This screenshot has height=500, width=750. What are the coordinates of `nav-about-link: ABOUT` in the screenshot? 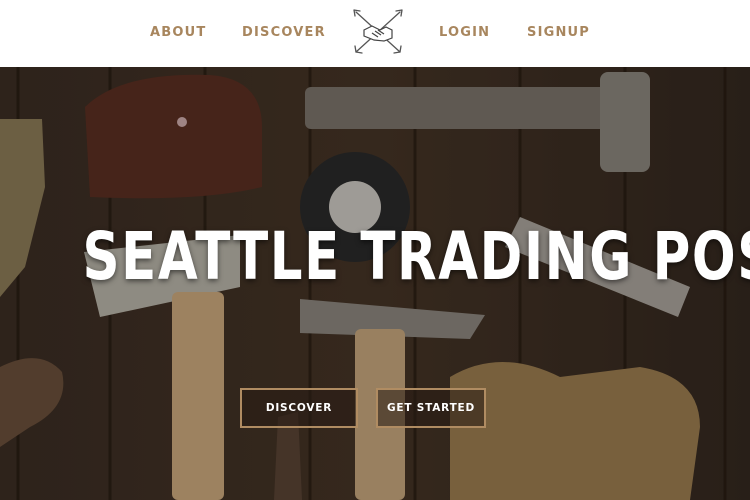 It's located at (178, 33).